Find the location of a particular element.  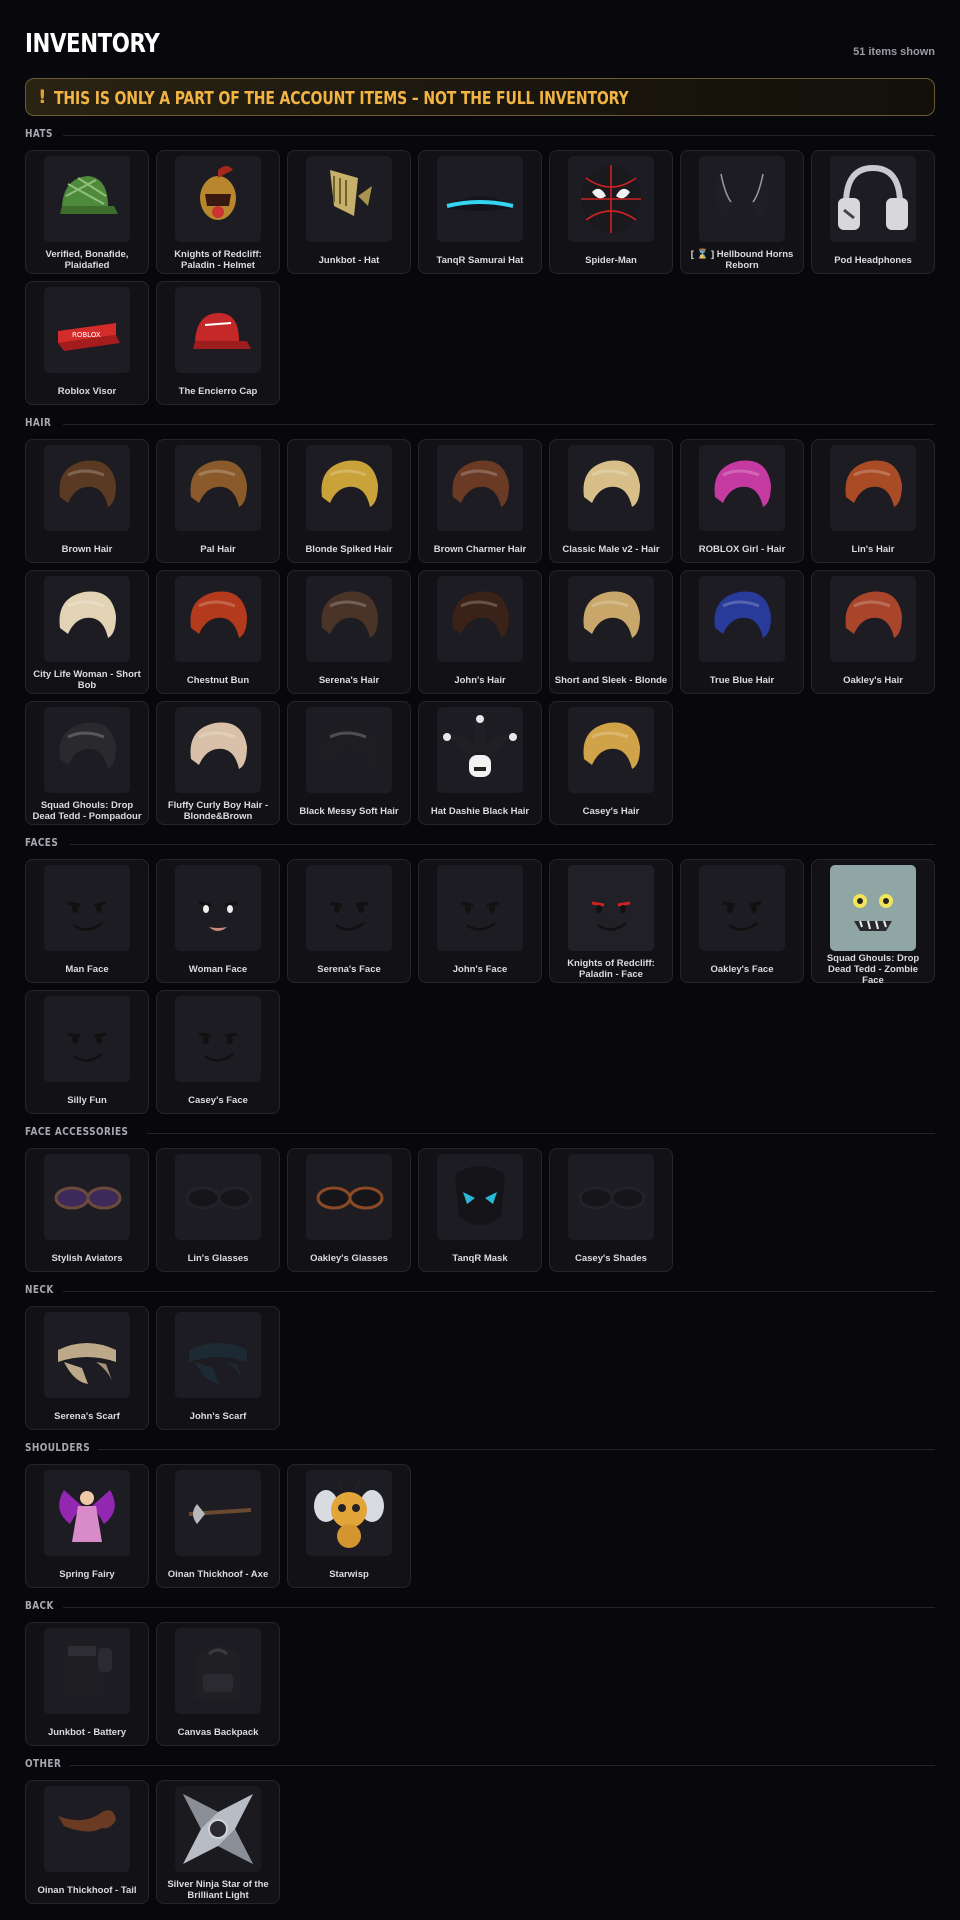

svg-text: ROBLOX is located at coordinates (86, 335).